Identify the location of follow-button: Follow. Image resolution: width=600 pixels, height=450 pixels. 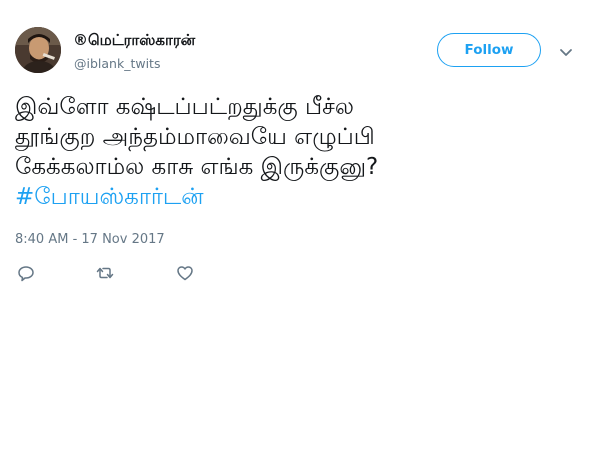
(489, 50).